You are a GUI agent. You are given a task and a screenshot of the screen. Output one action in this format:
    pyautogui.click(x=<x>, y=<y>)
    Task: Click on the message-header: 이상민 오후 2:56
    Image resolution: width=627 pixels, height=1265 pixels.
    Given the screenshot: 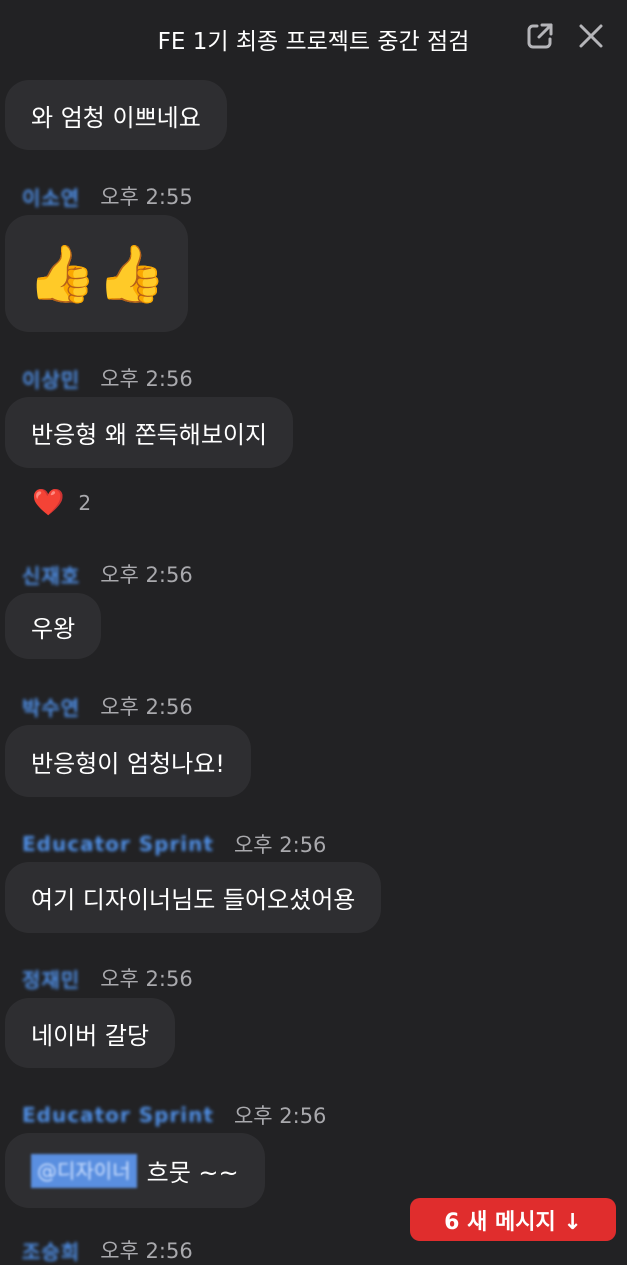 What is the action you would take?
    pyautogui.click(x=107, y=378)
    